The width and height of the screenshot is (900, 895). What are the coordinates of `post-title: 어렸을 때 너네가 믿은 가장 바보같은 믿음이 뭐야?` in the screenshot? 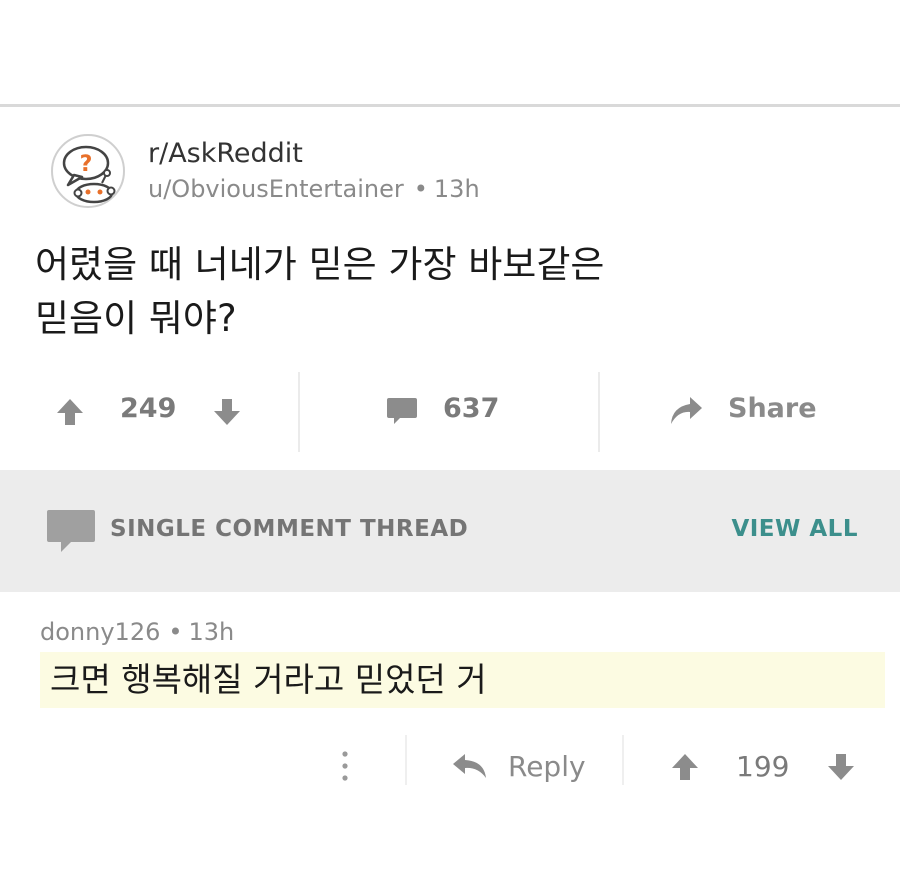 It's located at (445, 292).